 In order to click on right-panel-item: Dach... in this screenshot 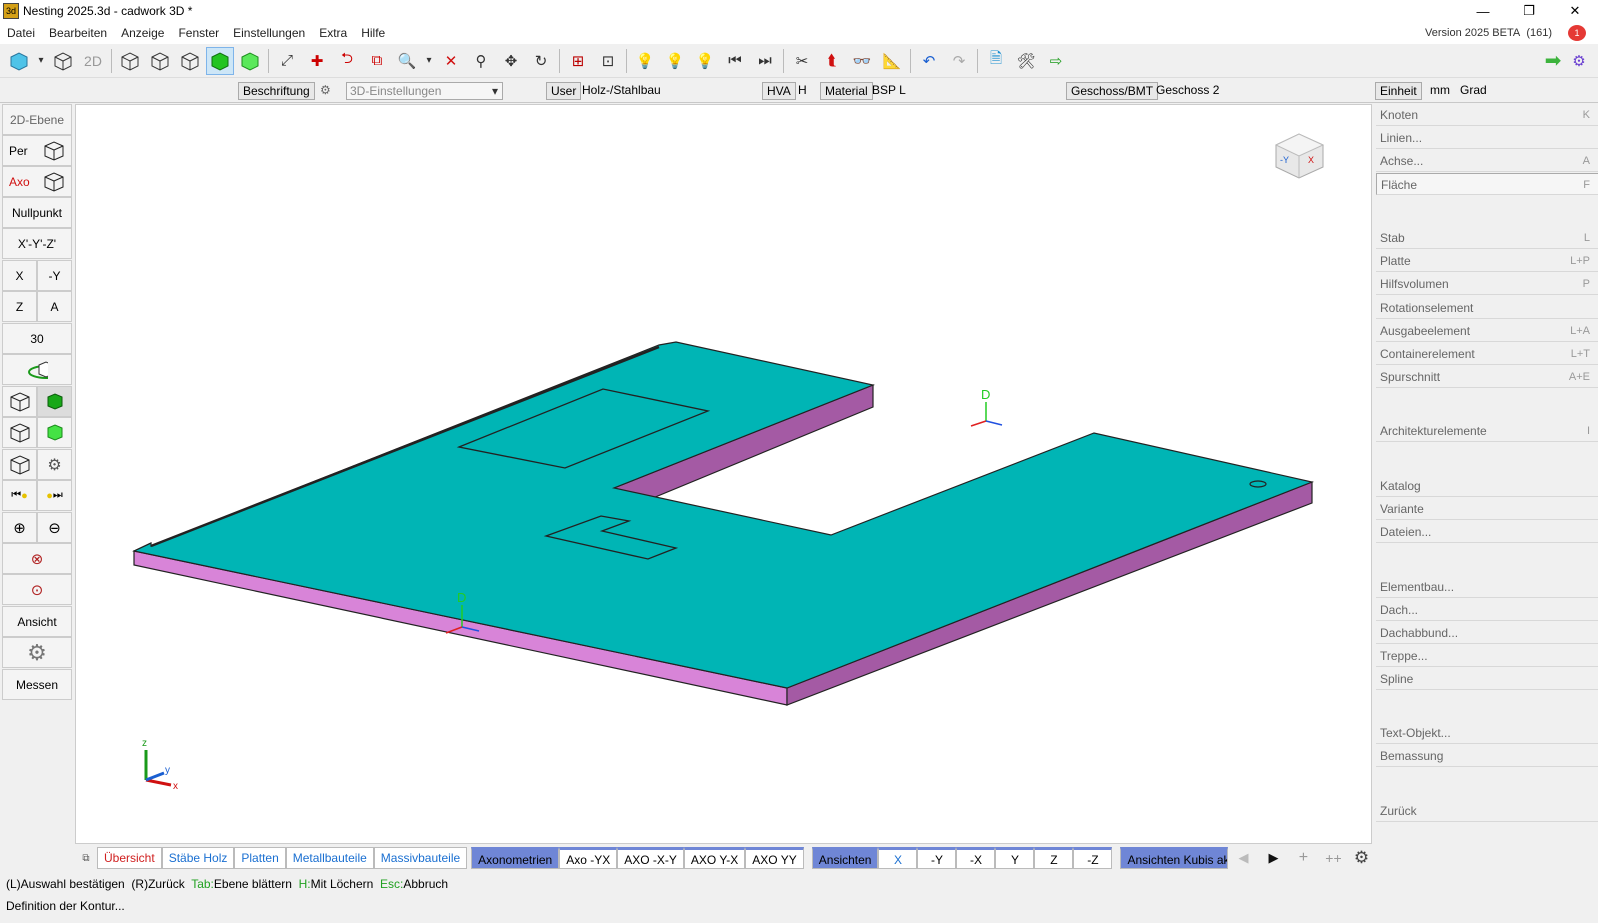, I will do `click(1487, 610)`.